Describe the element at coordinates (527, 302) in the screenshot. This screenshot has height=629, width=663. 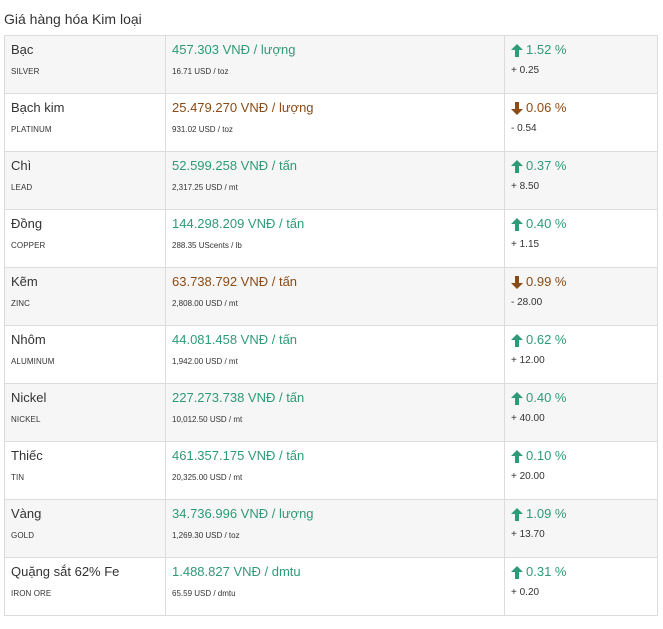
I see `change-absolute: - 28.00` at that location.